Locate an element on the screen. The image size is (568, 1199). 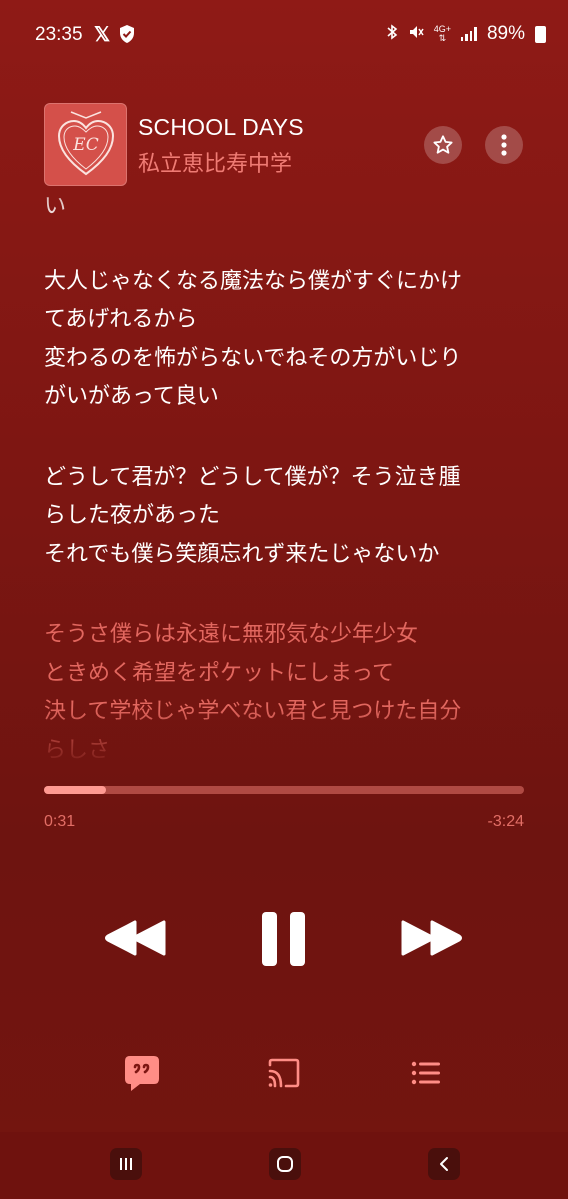
home-button is located at coordinates (285, 1164).